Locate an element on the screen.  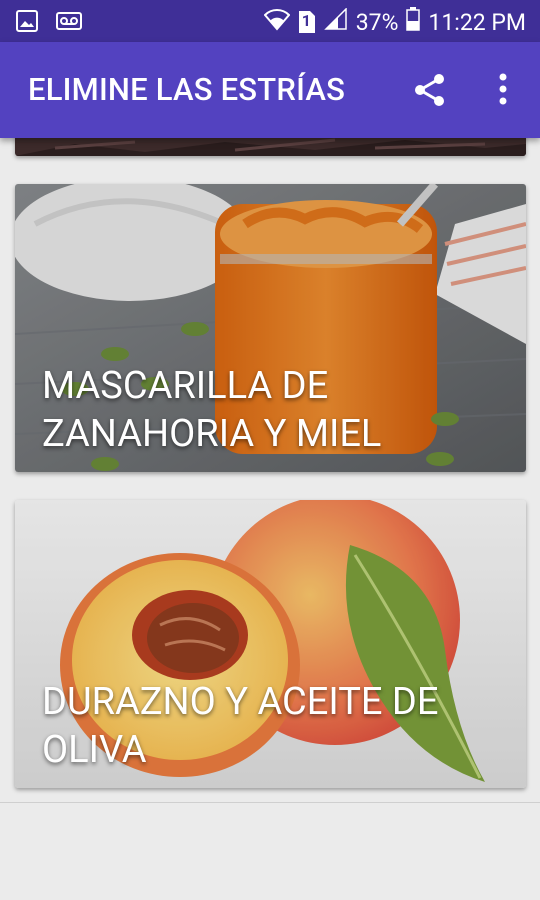
wifi-icon is located at coordinates (277, 22).